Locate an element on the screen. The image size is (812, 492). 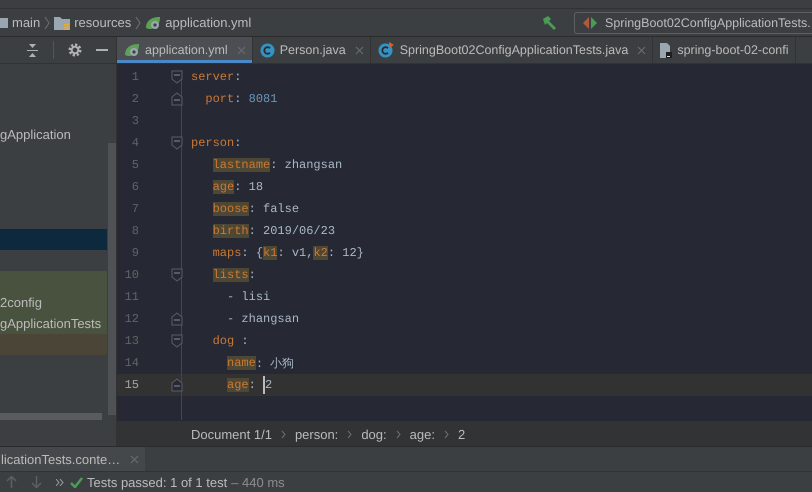
breadcrumb-item: resources is located at coordinates (103, 22).